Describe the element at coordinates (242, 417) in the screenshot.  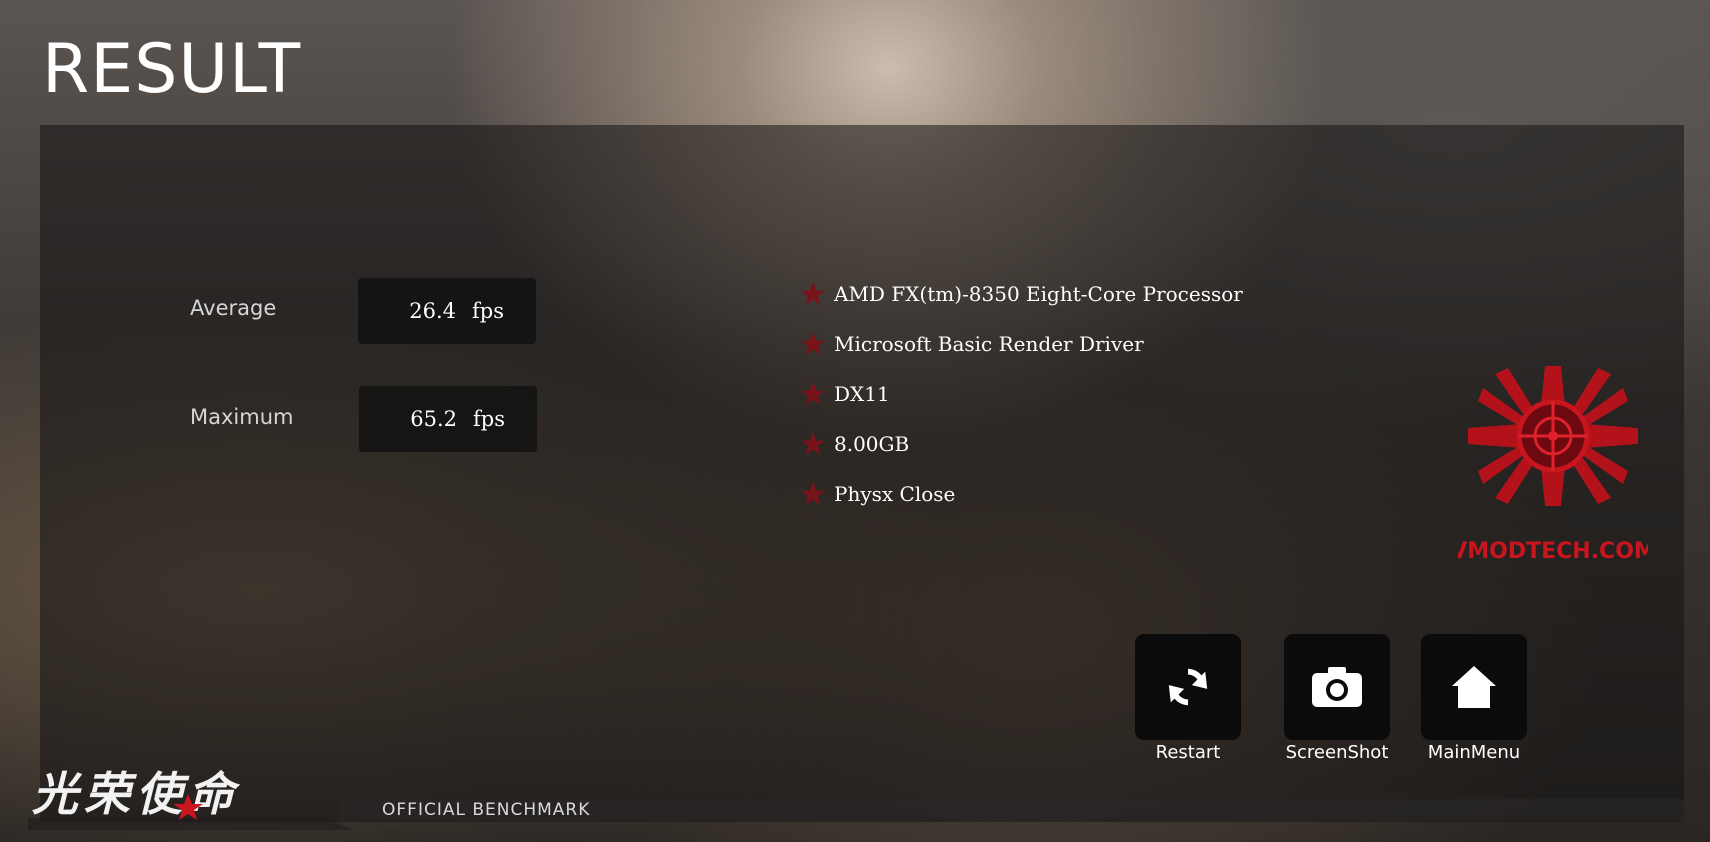
I see `maximum-label: Maximum` at that location.